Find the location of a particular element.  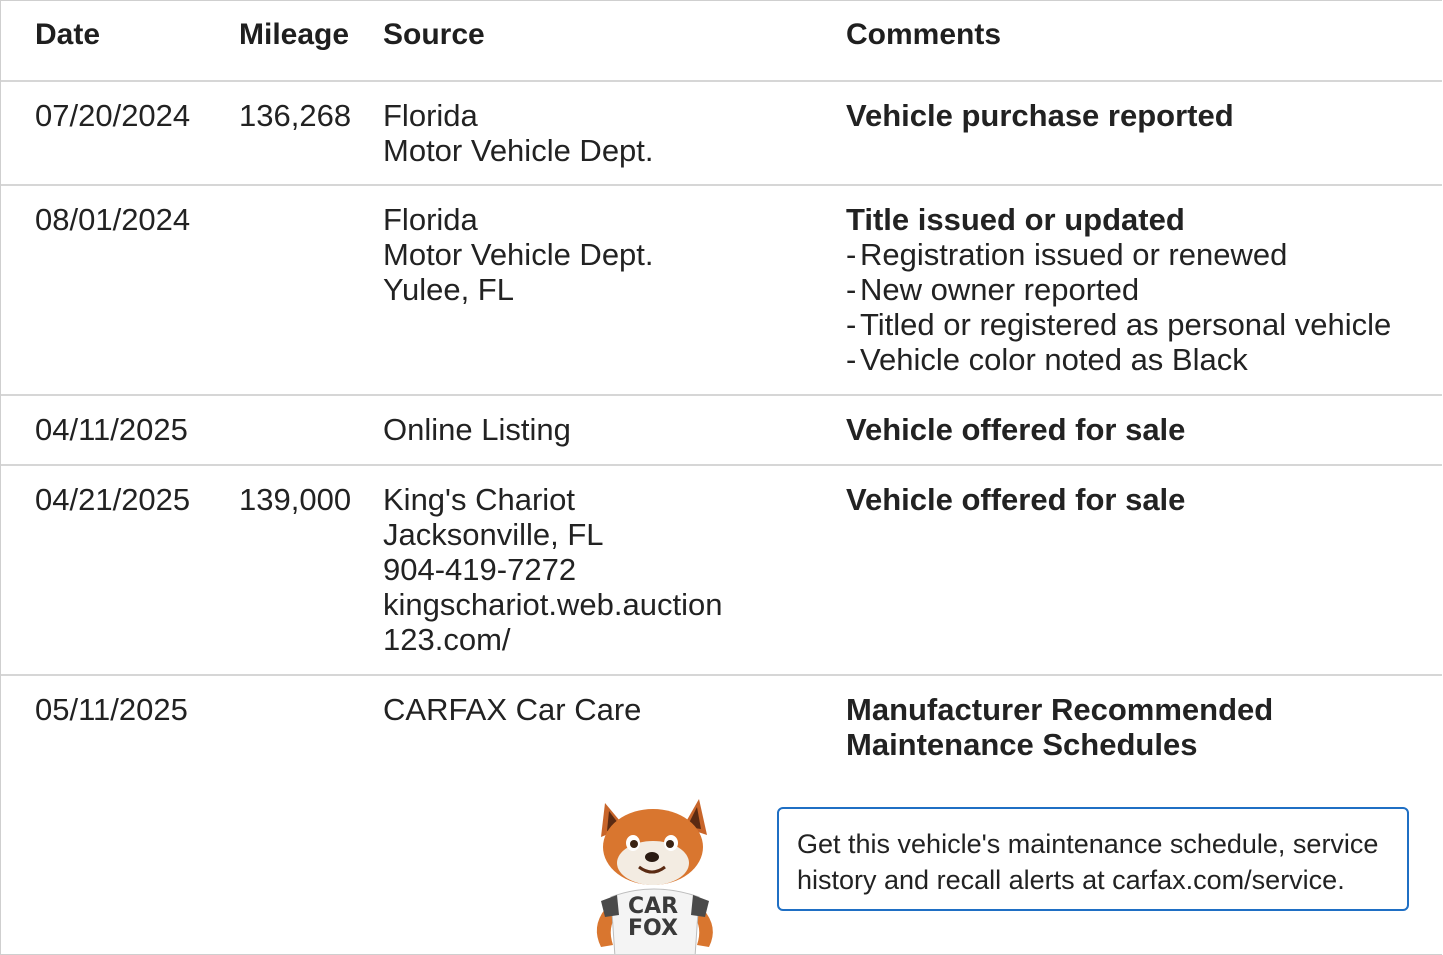

row-source: Florida Motor Vehicle Dept. is located at coordinates (518, 133).